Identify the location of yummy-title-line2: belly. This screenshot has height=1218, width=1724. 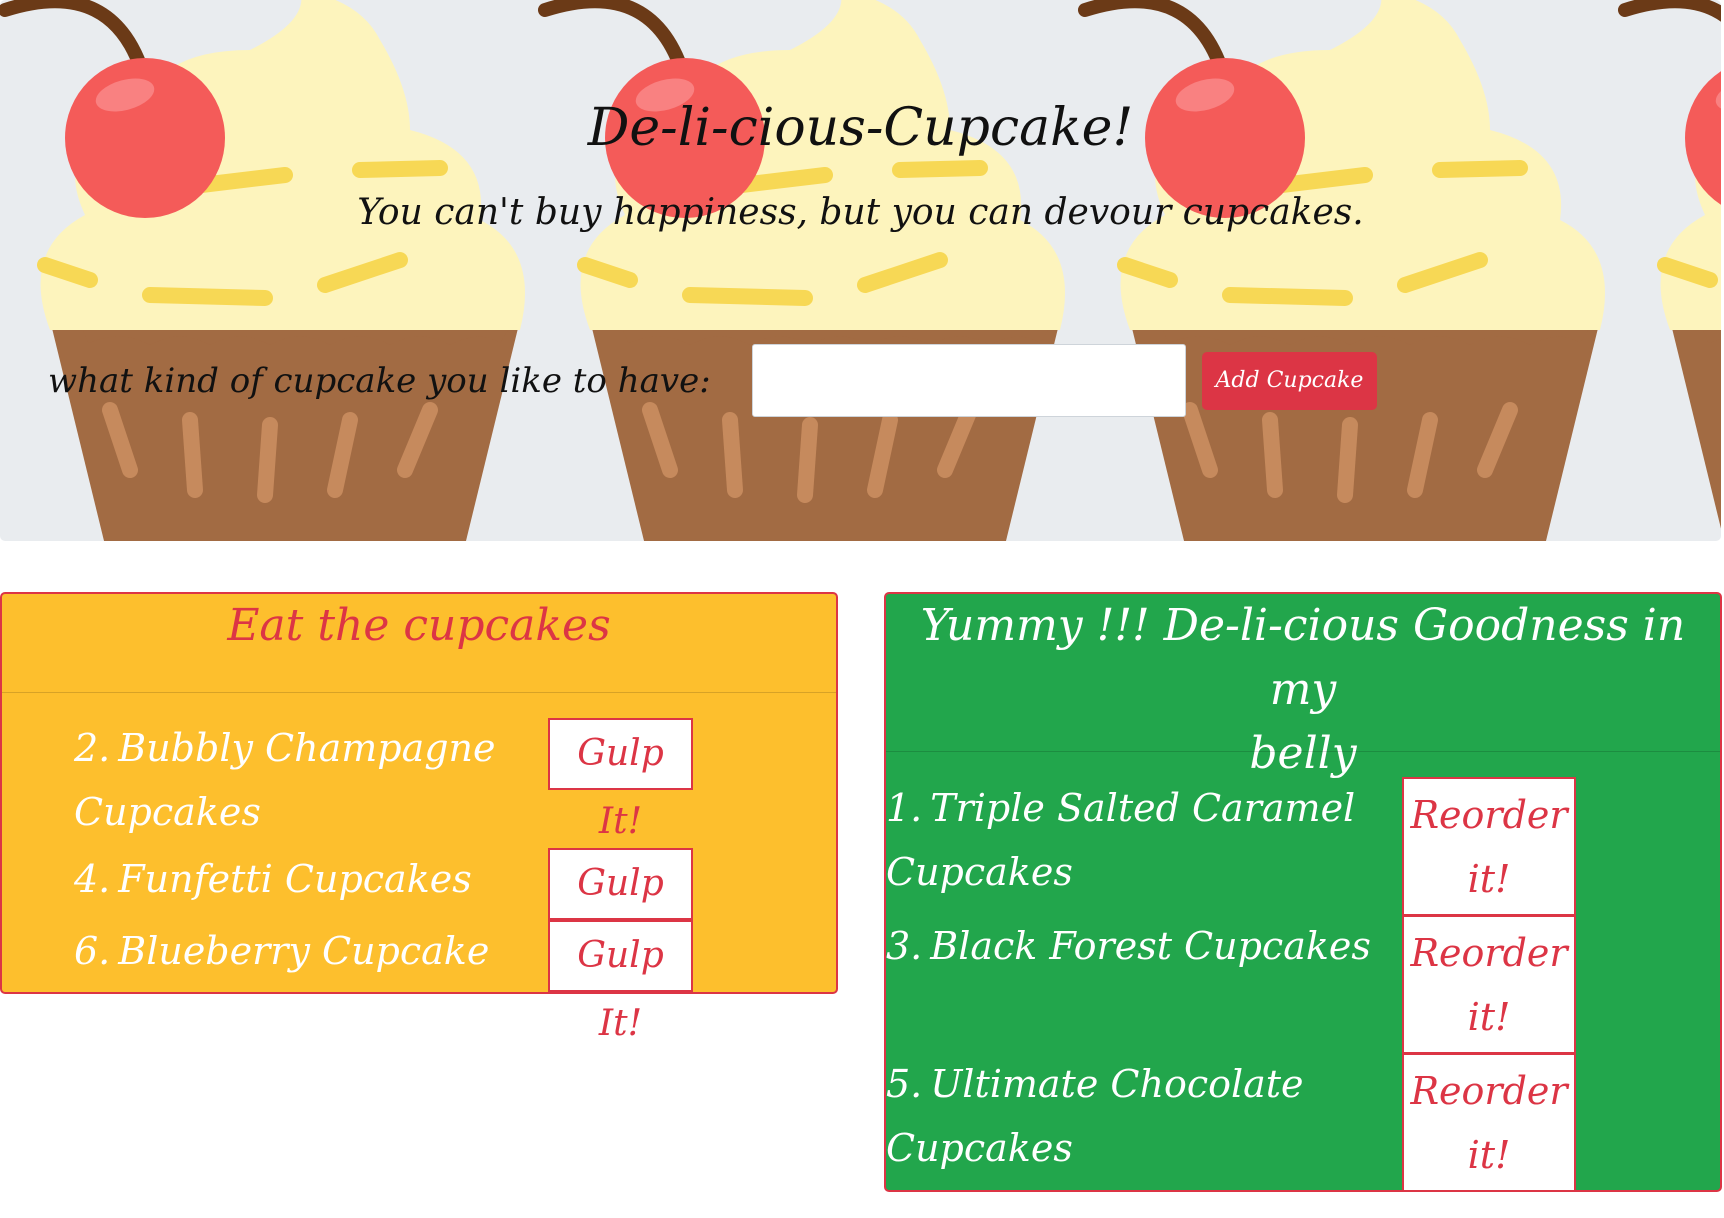
(1303, 753).